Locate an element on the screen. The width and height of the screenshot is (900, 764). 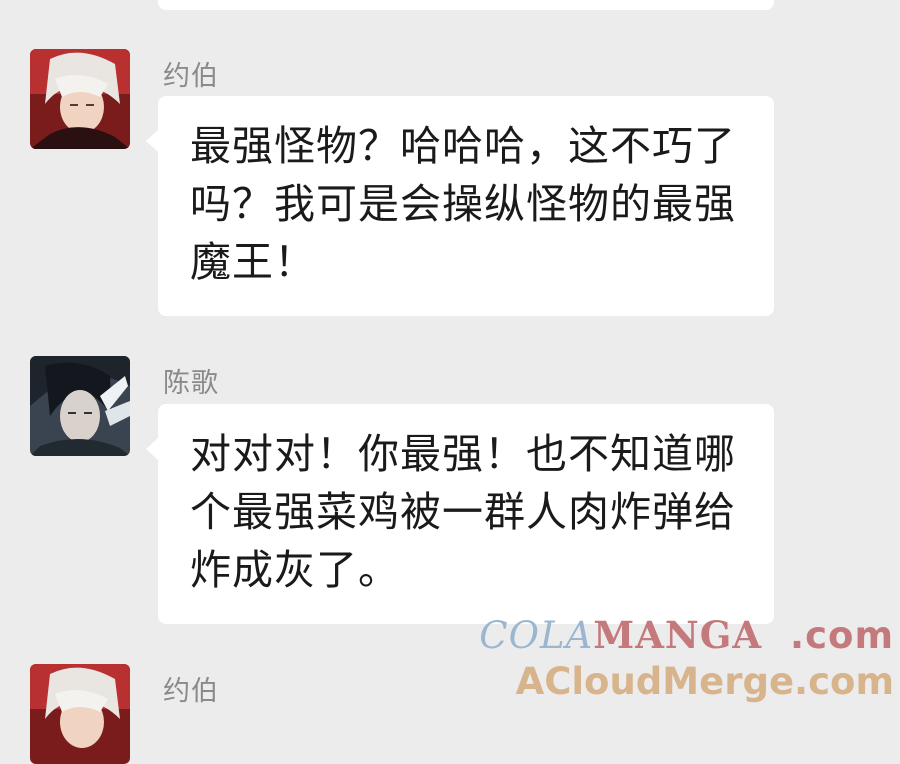
watermark: COLAMANGA .com ACloudMerge.com is located at coordinates (686, 658).